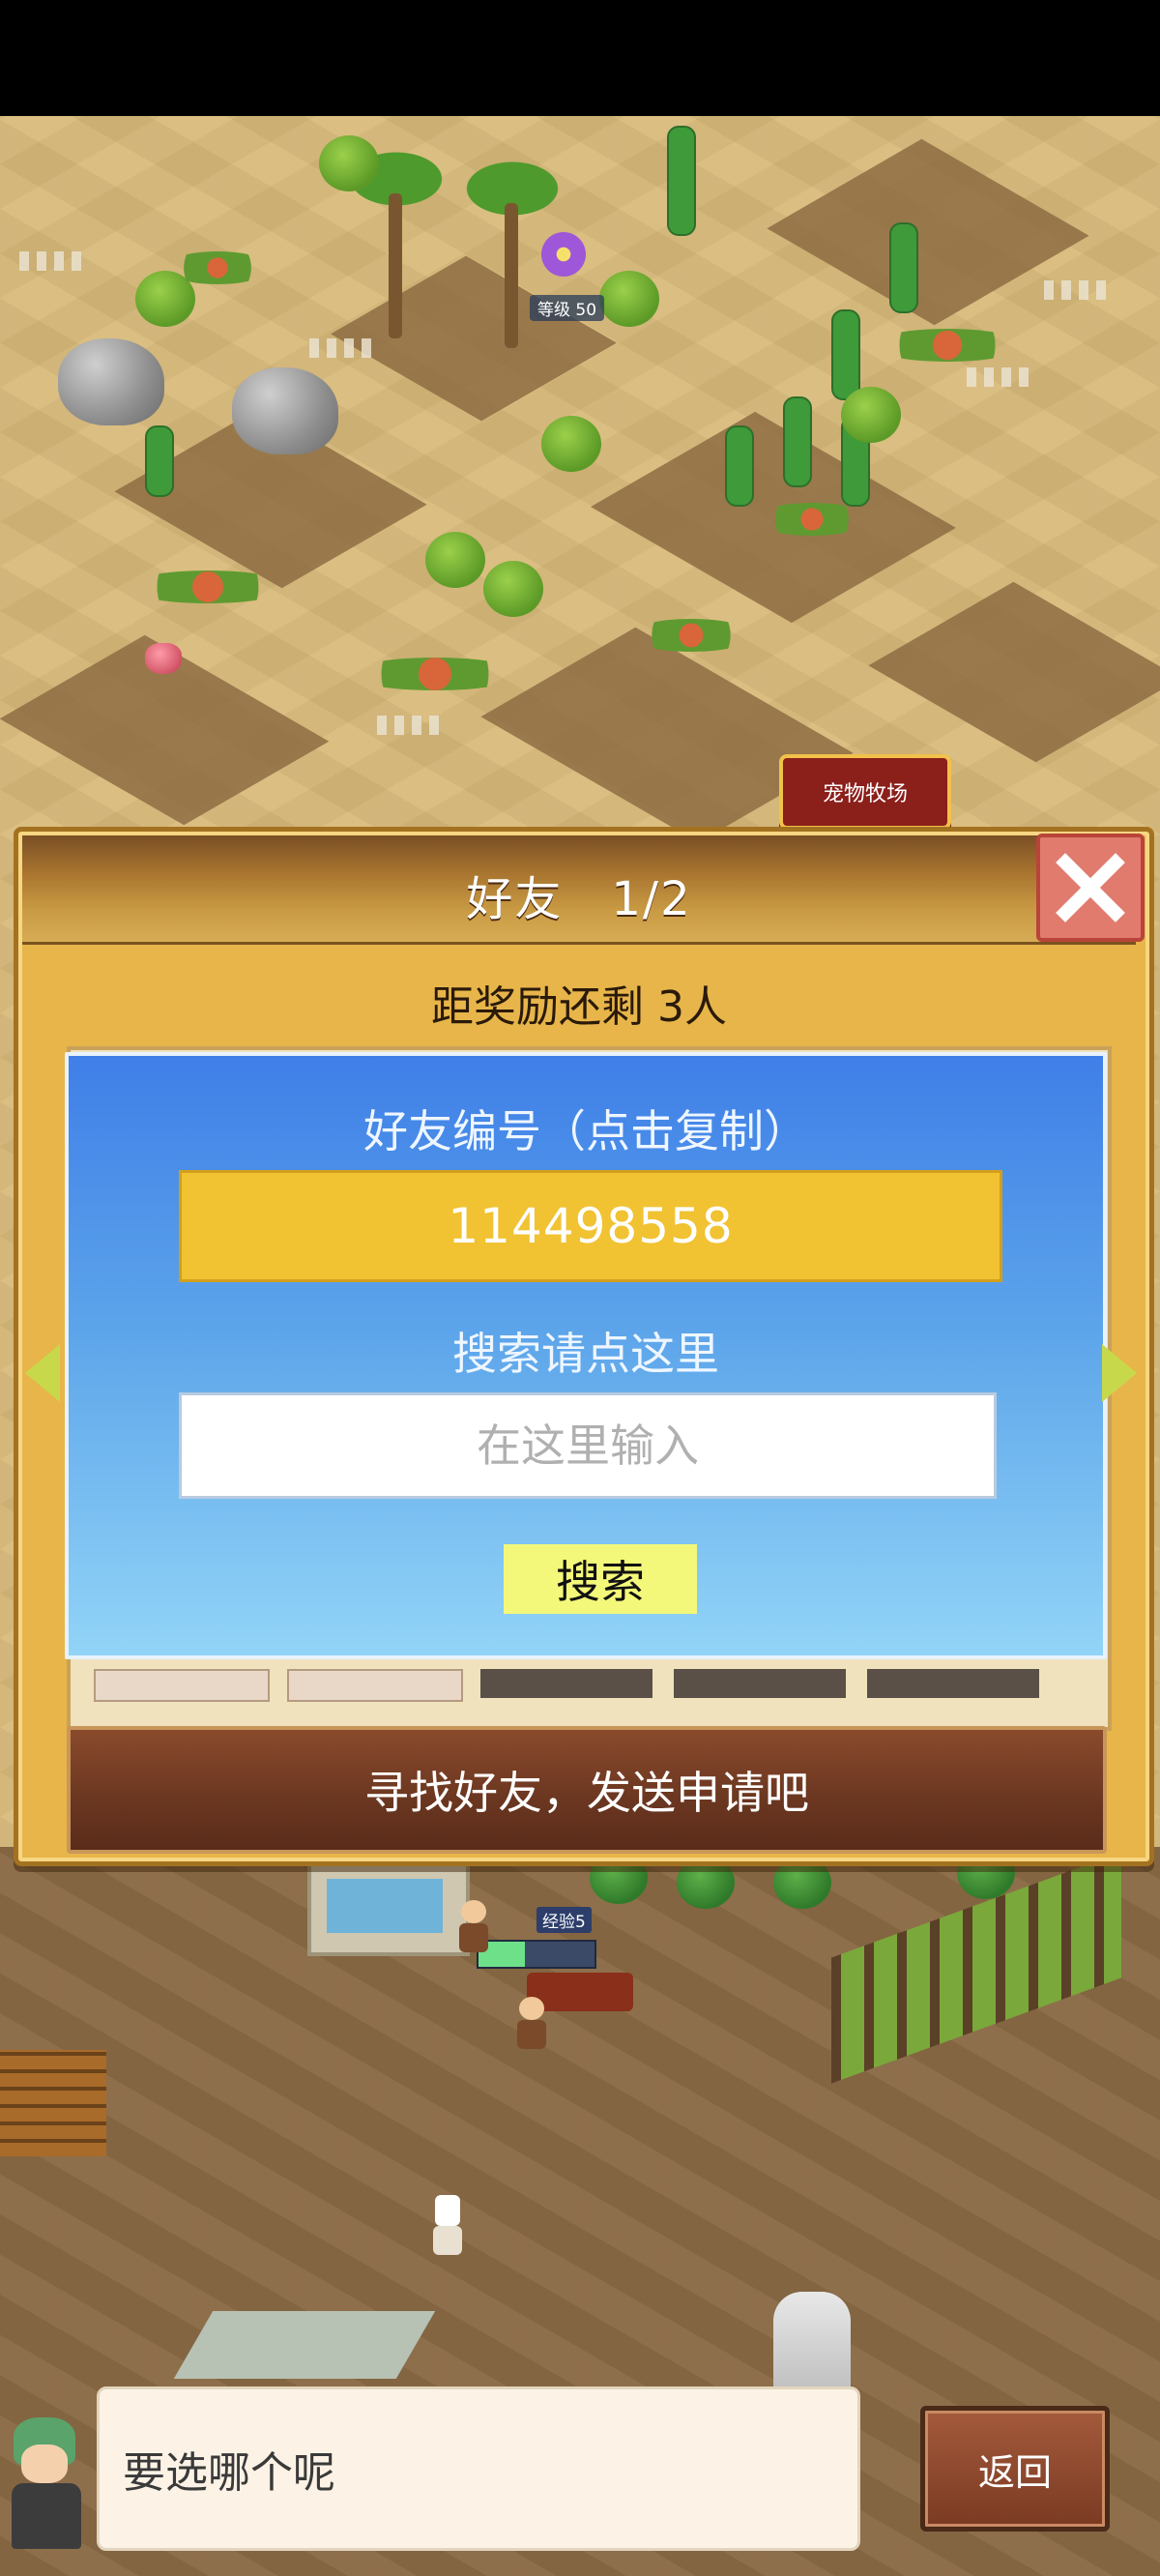 This screenshot has width=1160, height=2576. I want to click on villager-chef, so click(448, 2225).